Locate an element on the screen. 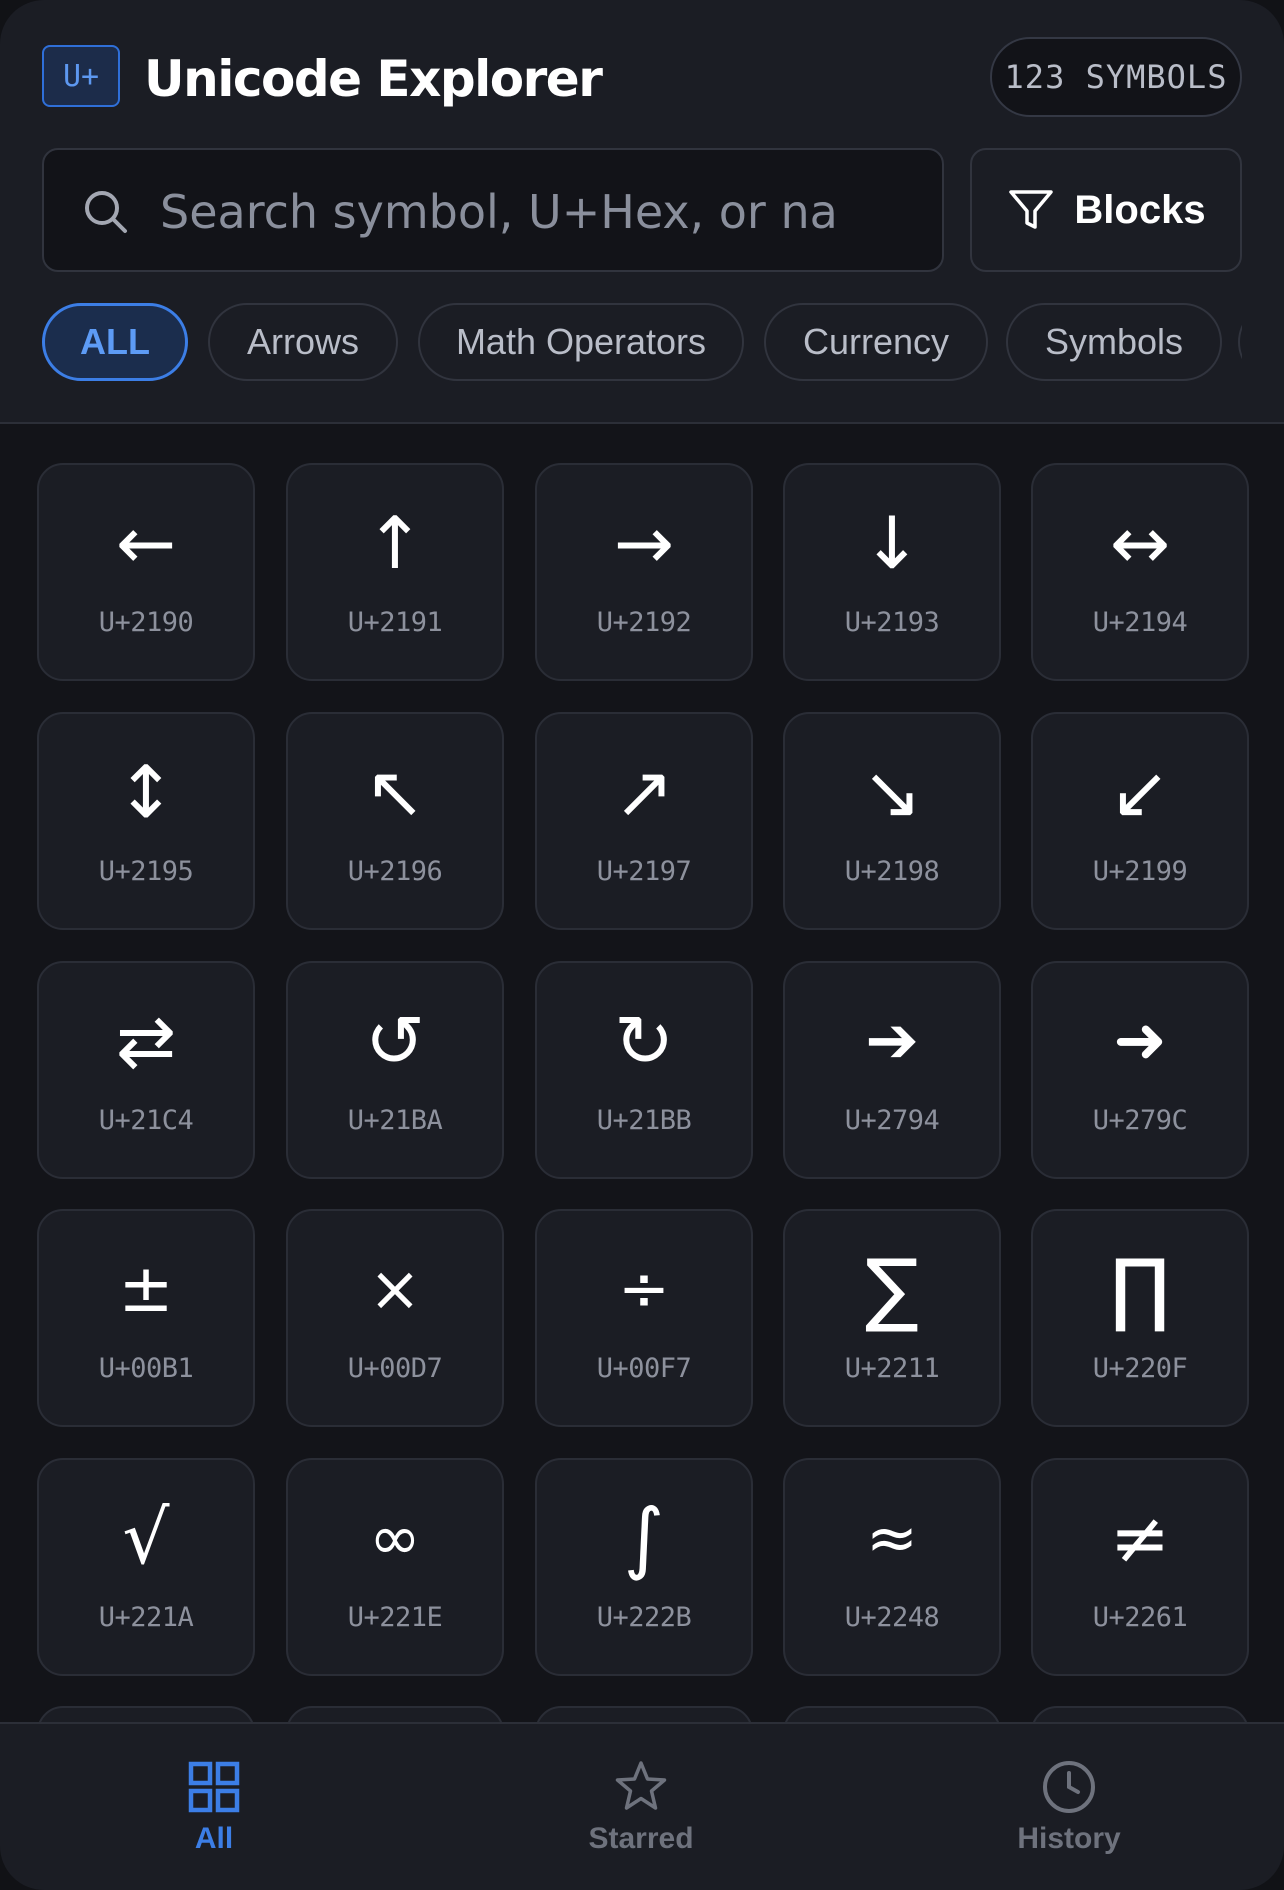  symbol-codepoint: U+2192 is located at coordinates (644, 622).